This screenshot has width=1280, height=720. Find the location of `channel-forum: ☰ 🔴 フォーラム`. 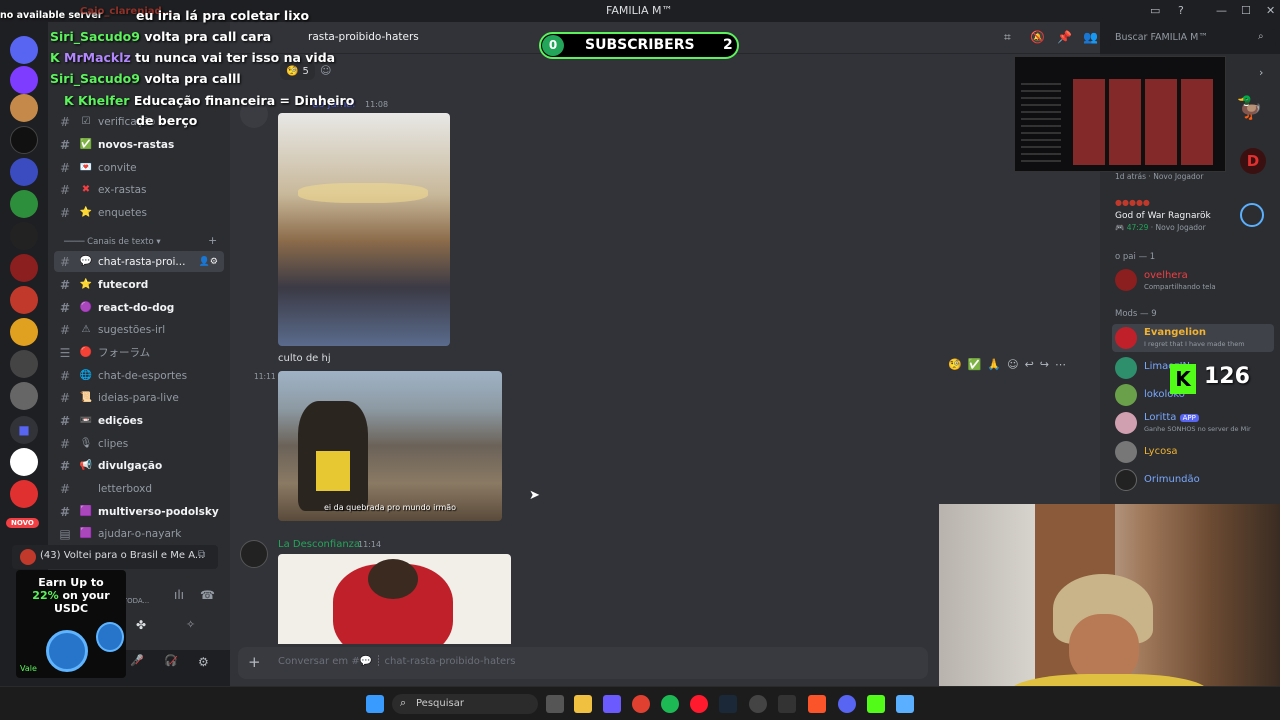

channel-forum: ☰ 🔴 フォーラム is located at coordinates (139, 352).